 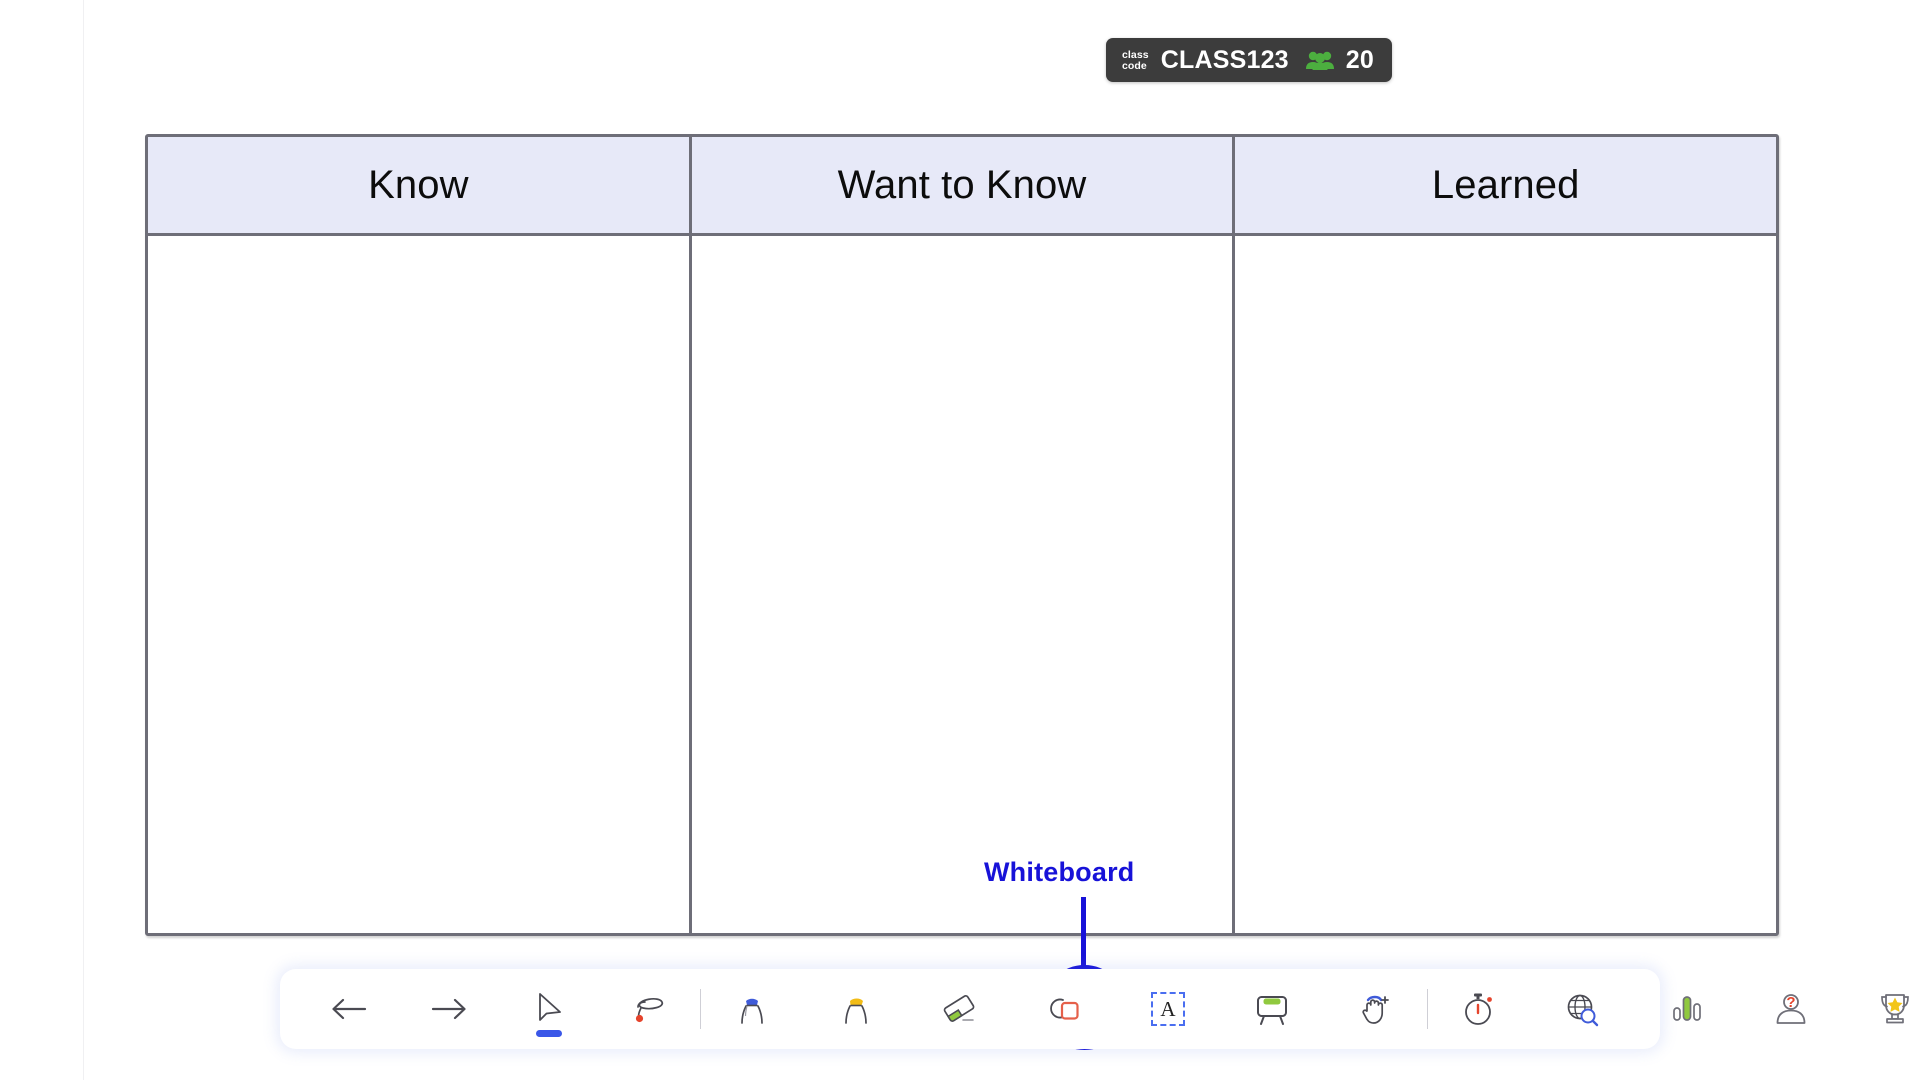 What do you see at coordinates (42, 540) in the screenshot?
I see `left-panel-edge` at bounding box center [42, 540].